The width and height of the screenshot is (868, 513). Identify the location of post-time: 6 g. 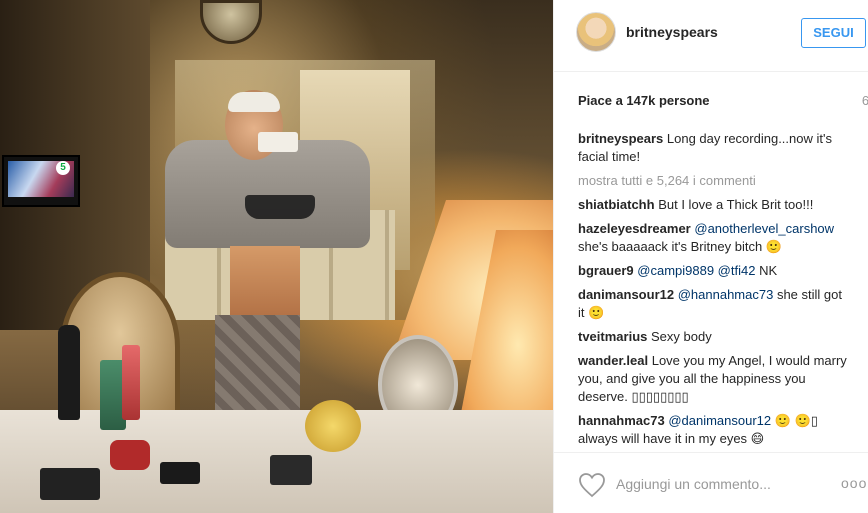
(865, 100).